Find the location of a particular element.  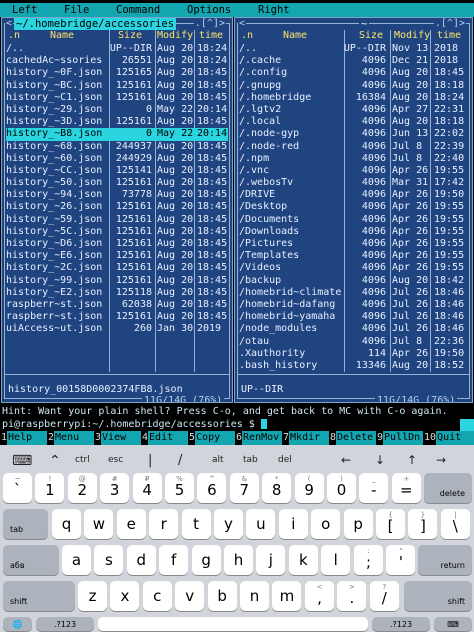

file-row: /.node-red 4096 Jul 8 22:39 is located at coordinates (353, 147).